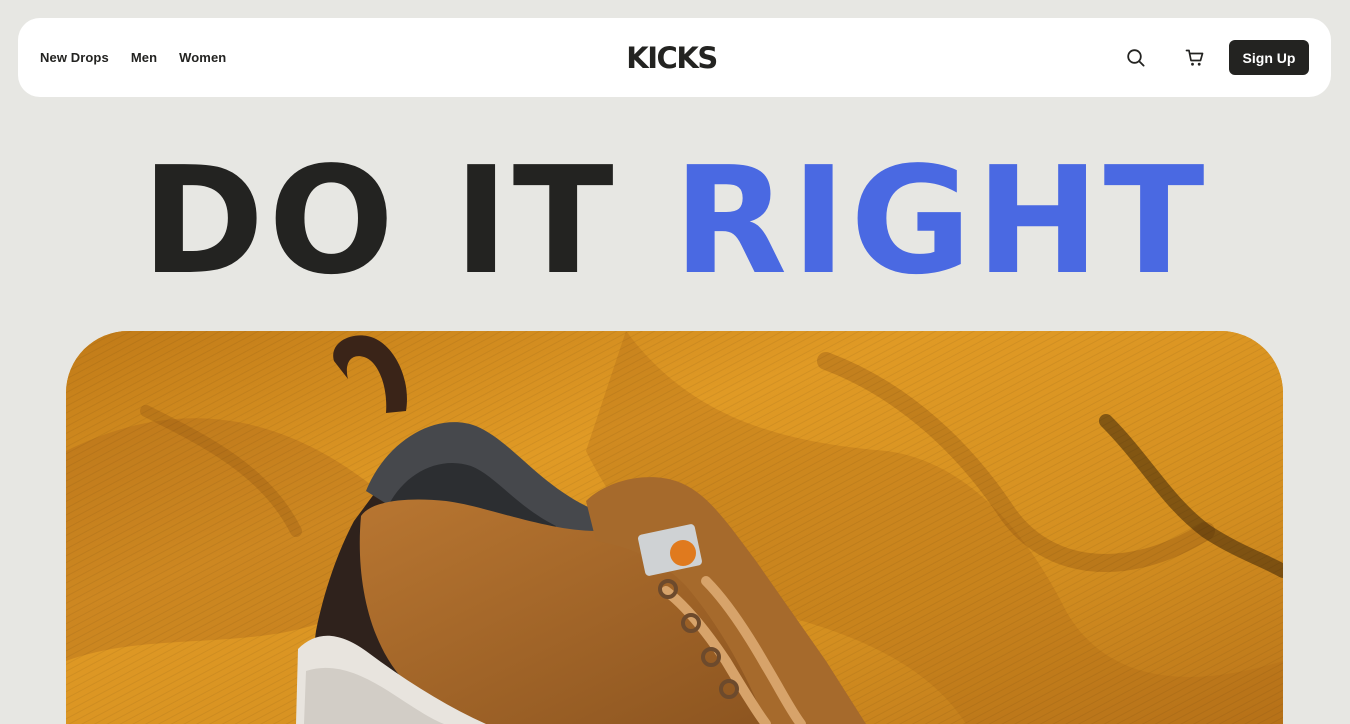 The width and height of the screenshot is (1350, 724). What do you see at coordinates (941, 221) in the screenshot?
I see `hero-headline-accent: RIGHT` at bounding box center [941, 221].